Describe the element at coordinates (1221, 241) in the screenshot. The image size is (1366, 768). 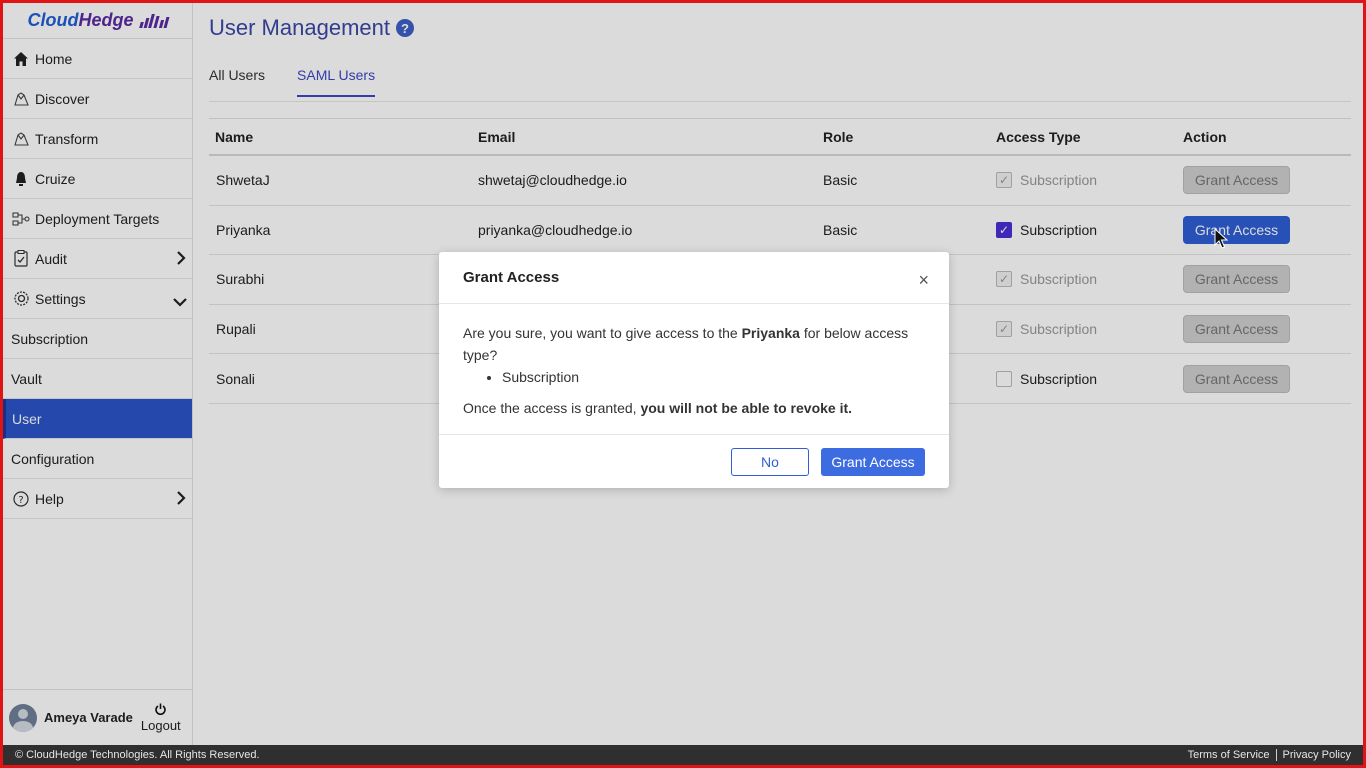
I see `mouse-cursor-icon` at that location.